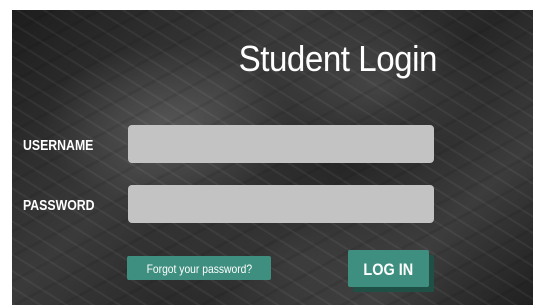 This screenshot has height=305, width=546. I want to click on forgot-password-button: Forgot your password?, so click(199, 268).